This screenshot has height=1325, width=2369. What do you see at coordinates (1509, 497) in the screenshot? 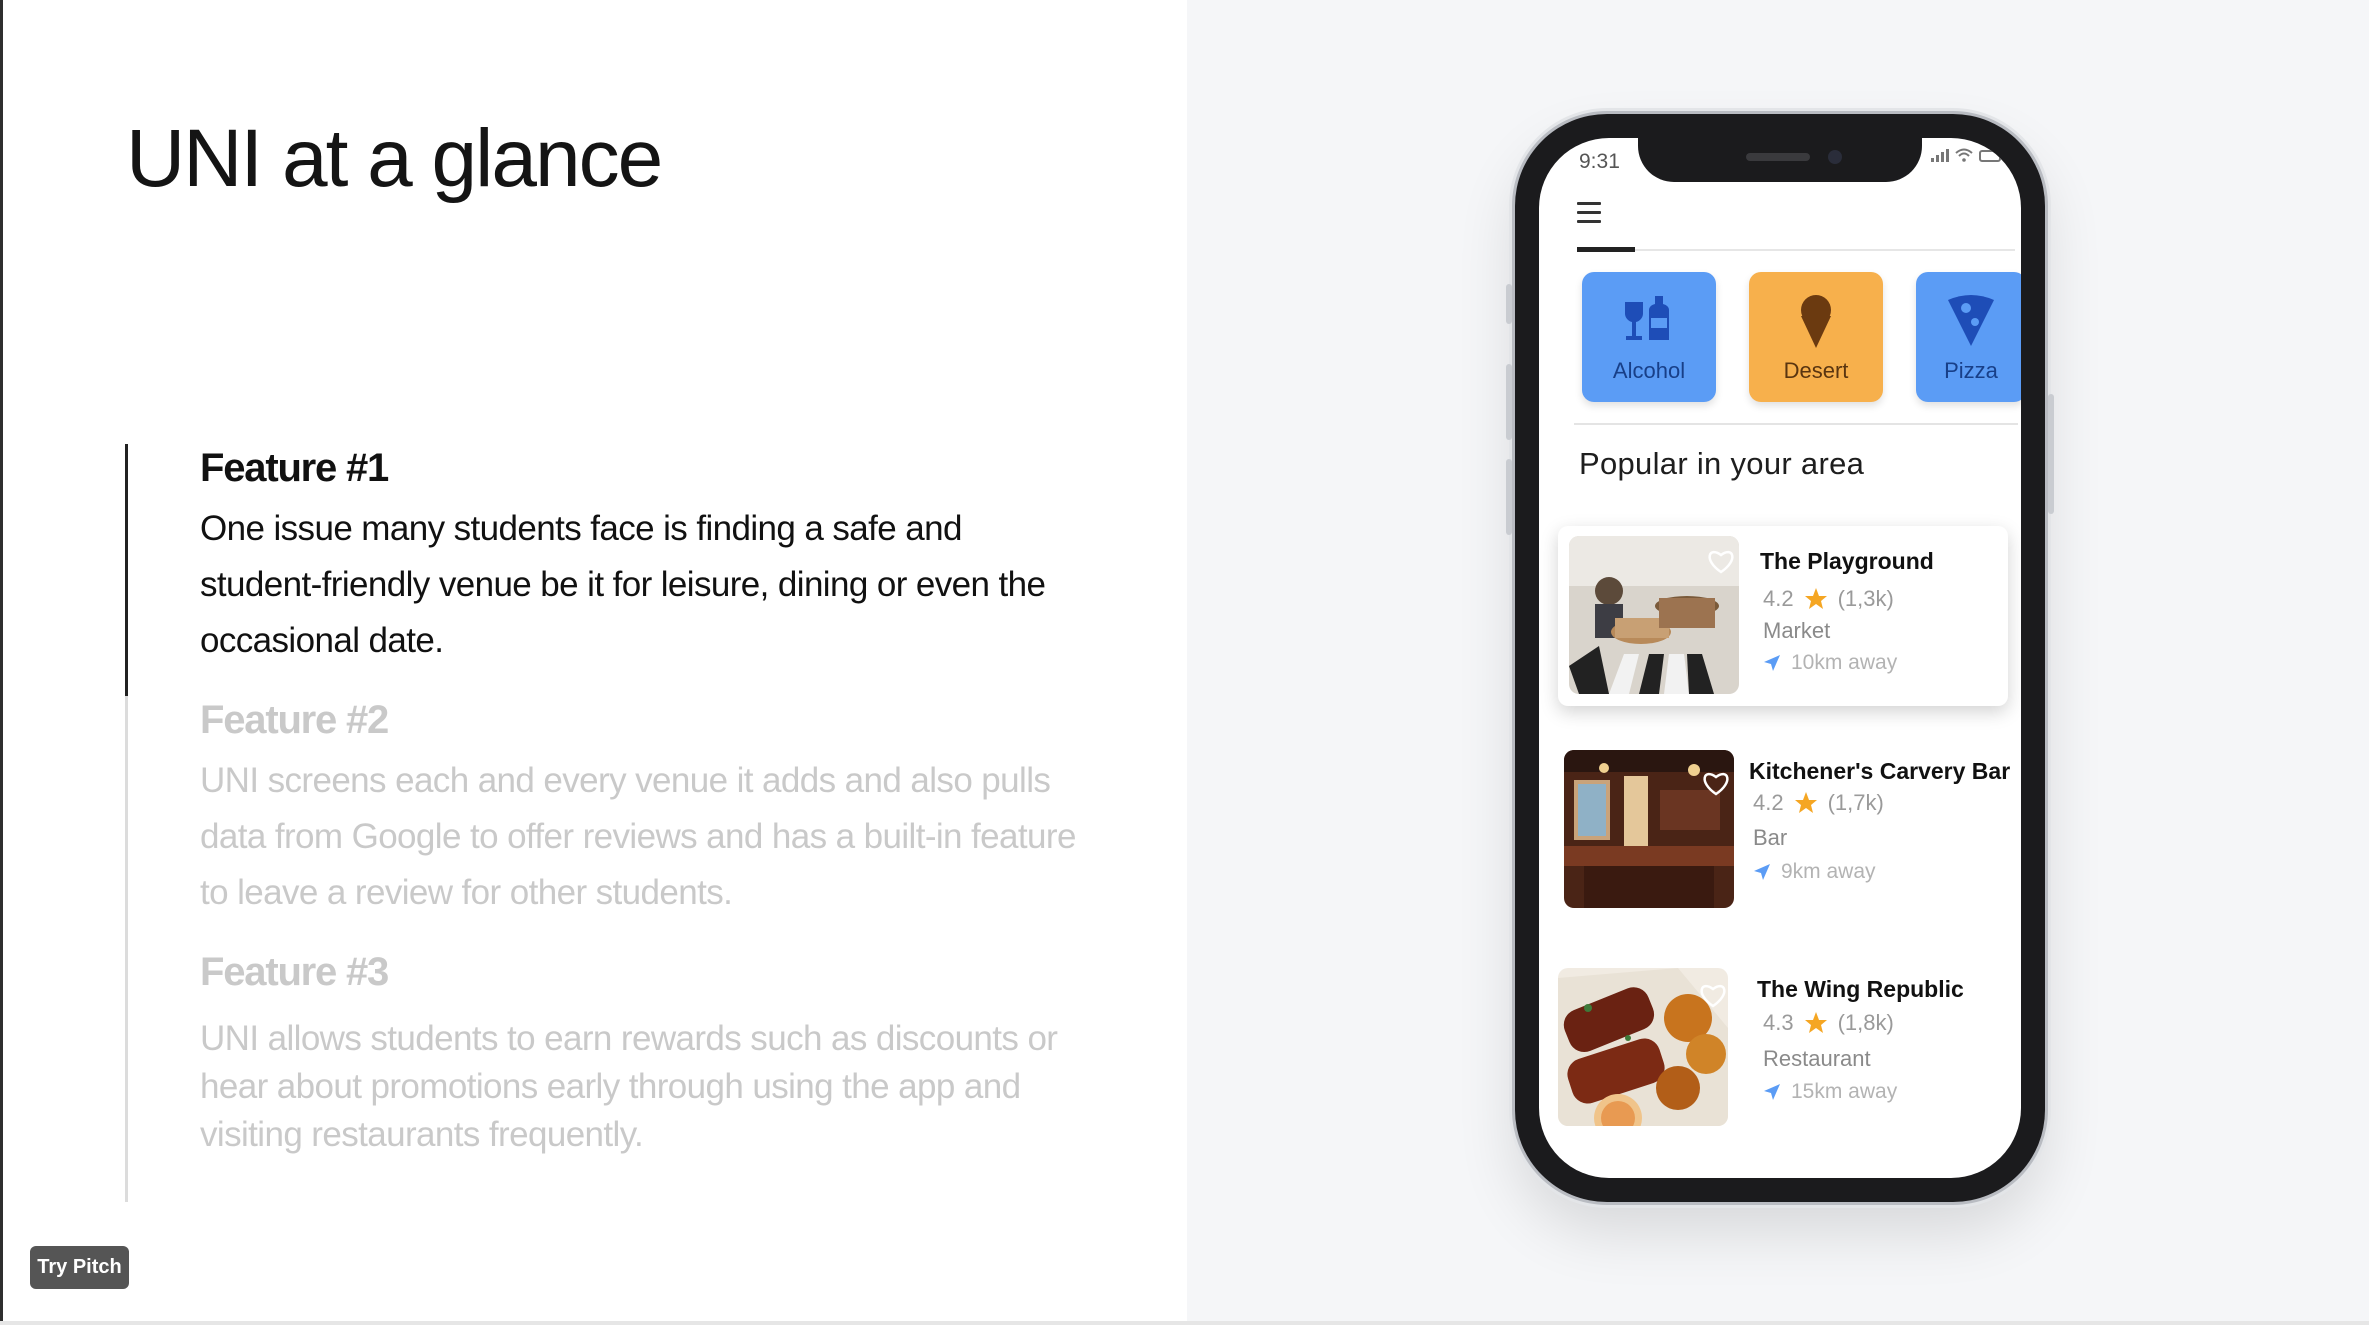
I see `phone-volume-down-button` at bounding box center [1509, 497].